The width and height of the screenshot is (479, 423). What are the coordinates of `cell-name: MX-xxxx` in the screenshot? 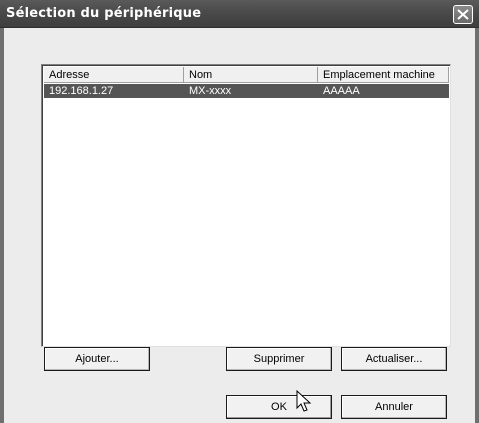 It's located at (210, 91).